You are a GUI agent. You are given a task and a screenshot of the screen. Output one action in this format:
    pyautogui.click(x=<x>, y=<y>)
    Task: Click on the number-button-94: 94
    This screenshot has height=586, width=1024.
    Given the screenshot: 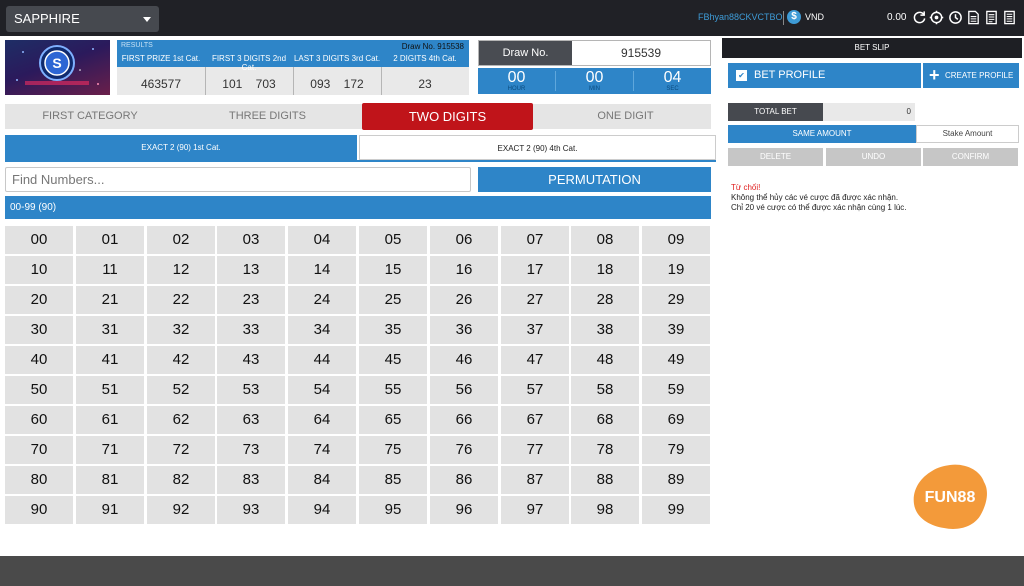 What is the action you would take?
    pyautogui.click(x=322, y=510)
    